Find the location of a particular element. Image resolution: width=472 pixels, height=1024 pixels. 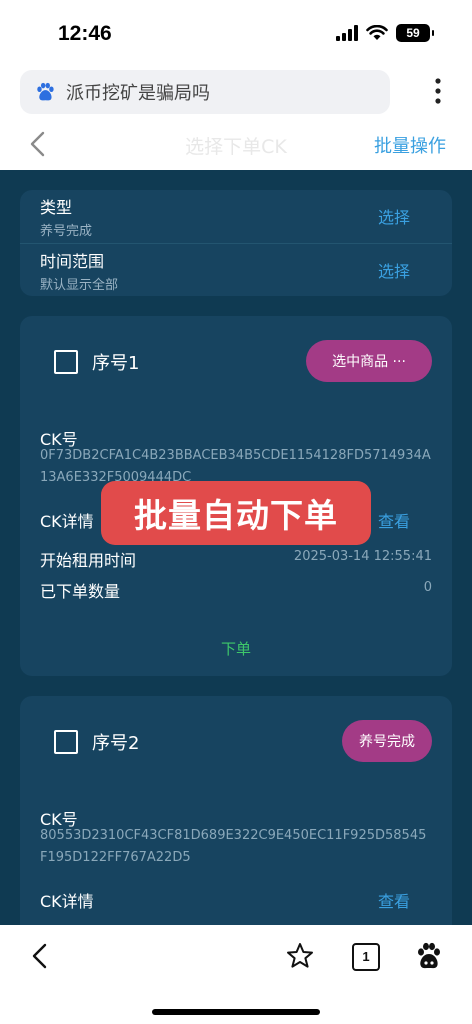

filter-type-label: 类型 is located at coordinates (56, 207).